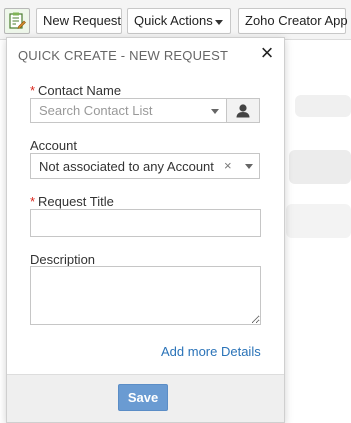 This screenshot has height=423, width=351. I want to click on popup-title: QUICK CREATE - NEW REQUEST, so click(123, 55).